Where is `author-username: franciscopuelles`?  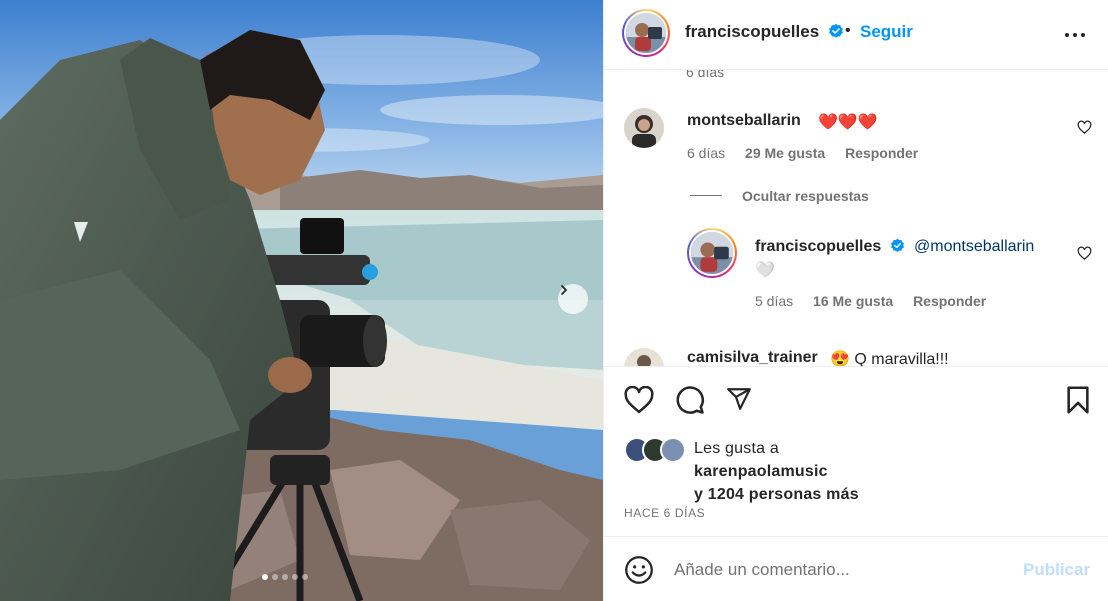
author-username: franciscopuelles is located at coordinates (764, 32).